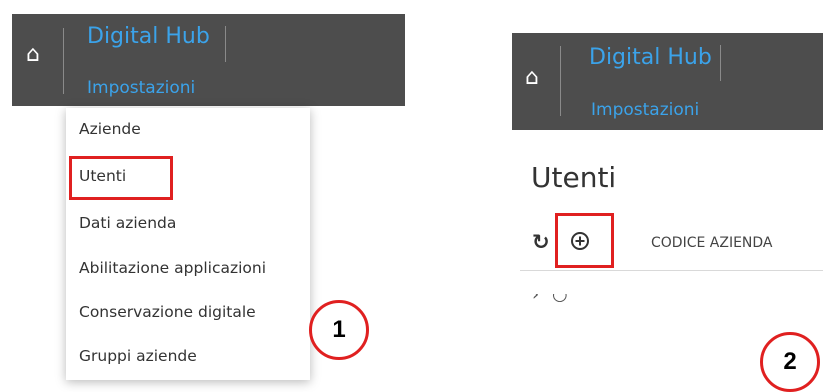  What do you see at coordinates (584, 240) in the screenshot?
I see `highlight-box-add` at bounding box center [584, 240].